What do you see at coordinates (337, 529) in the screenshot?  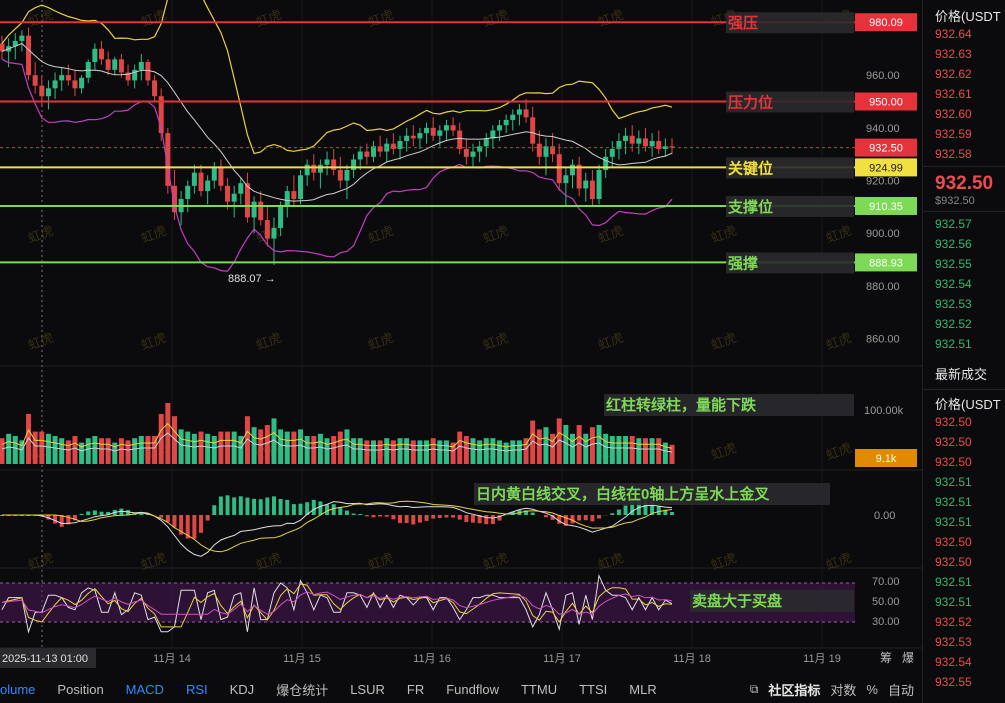 I see `macd-dif-line` at bounding box center [337, 529].